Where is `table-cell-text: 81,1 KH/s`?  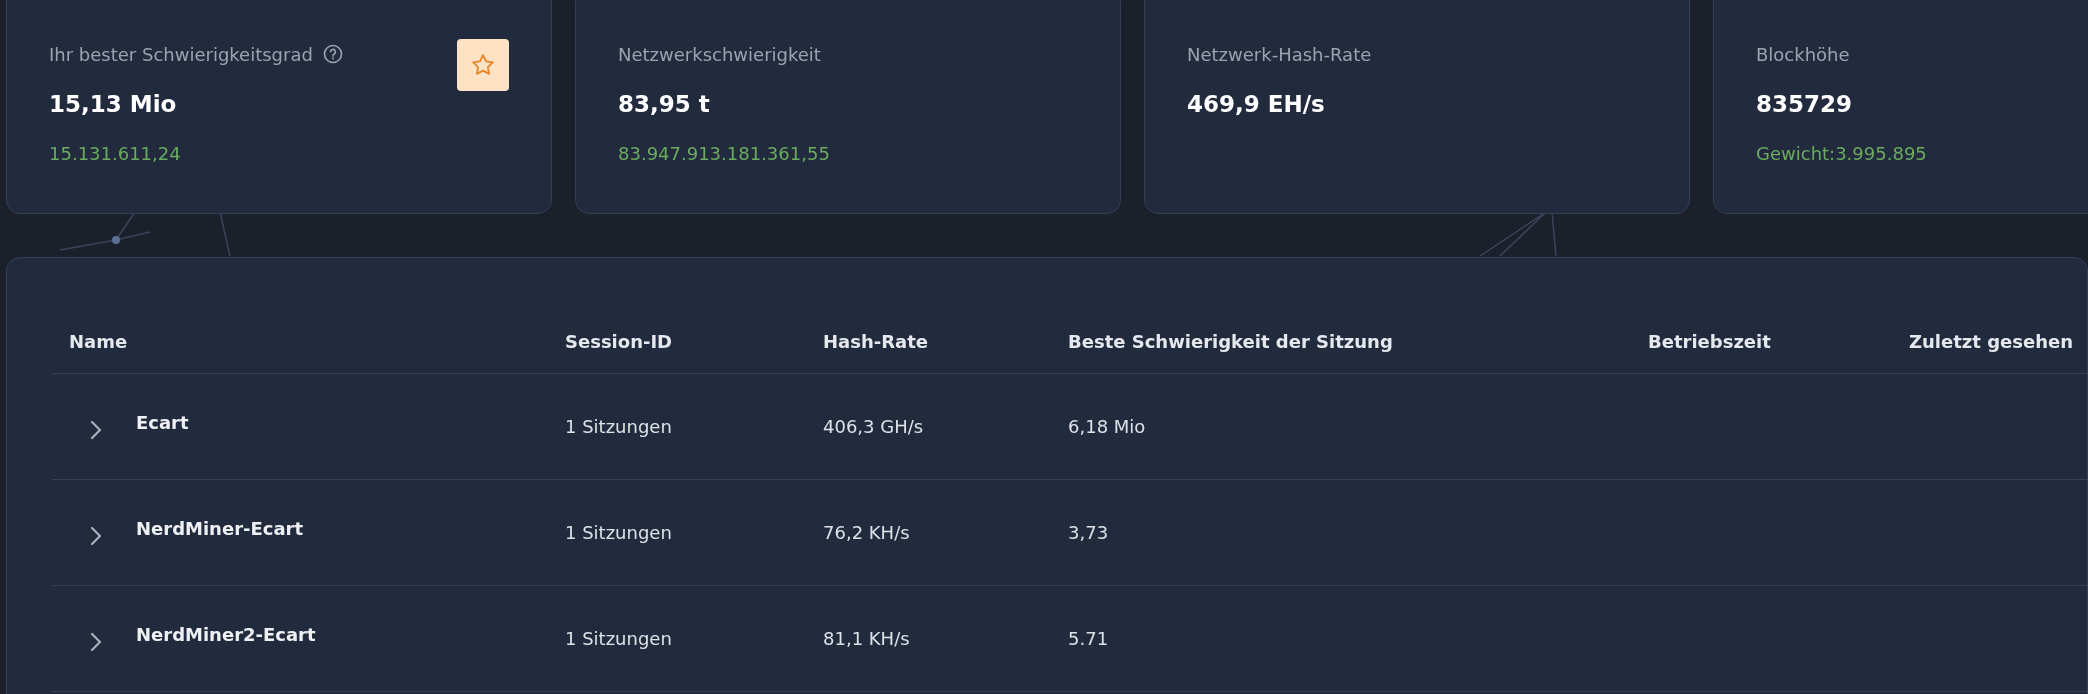
table-cell-text: 81,1 KH/s is located at coordinates (866, 638).